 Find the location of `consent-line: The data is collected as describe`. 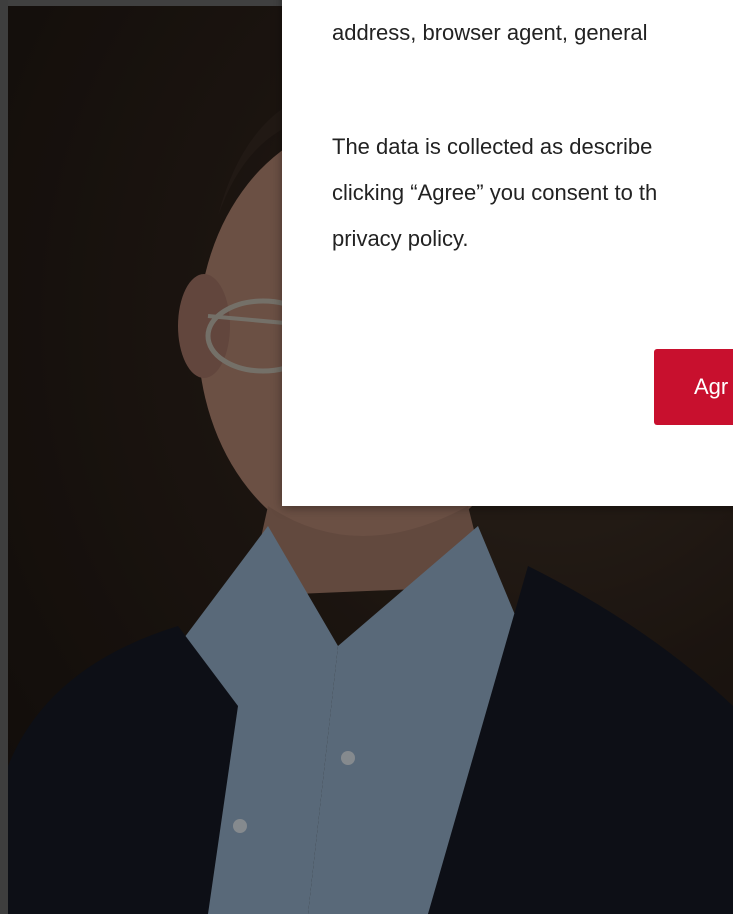

consent-line: The data is collected as describe is located at coordinates (492, 146).